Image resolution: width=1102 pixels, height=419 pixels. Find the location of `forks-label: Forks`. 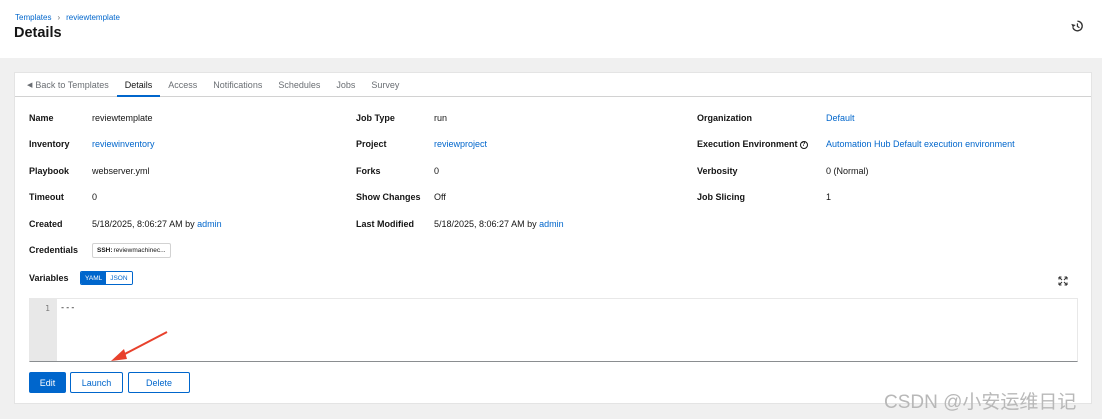

forks-label: Forks is located at coordinates (368, 171).